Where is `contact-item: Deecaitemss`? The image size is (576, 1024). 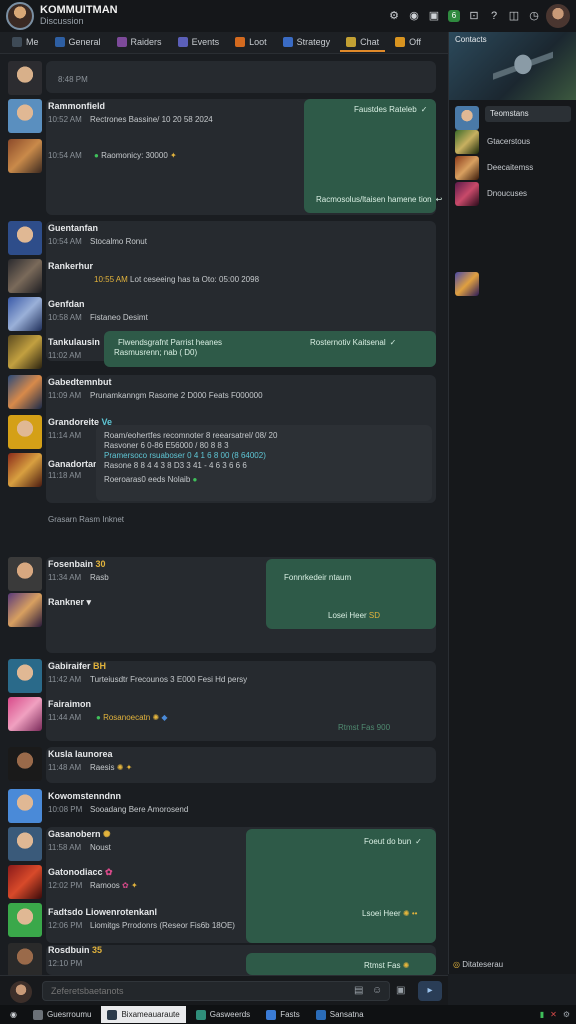 contact-item: Deecaitemss is located at coordinates (514, 168).